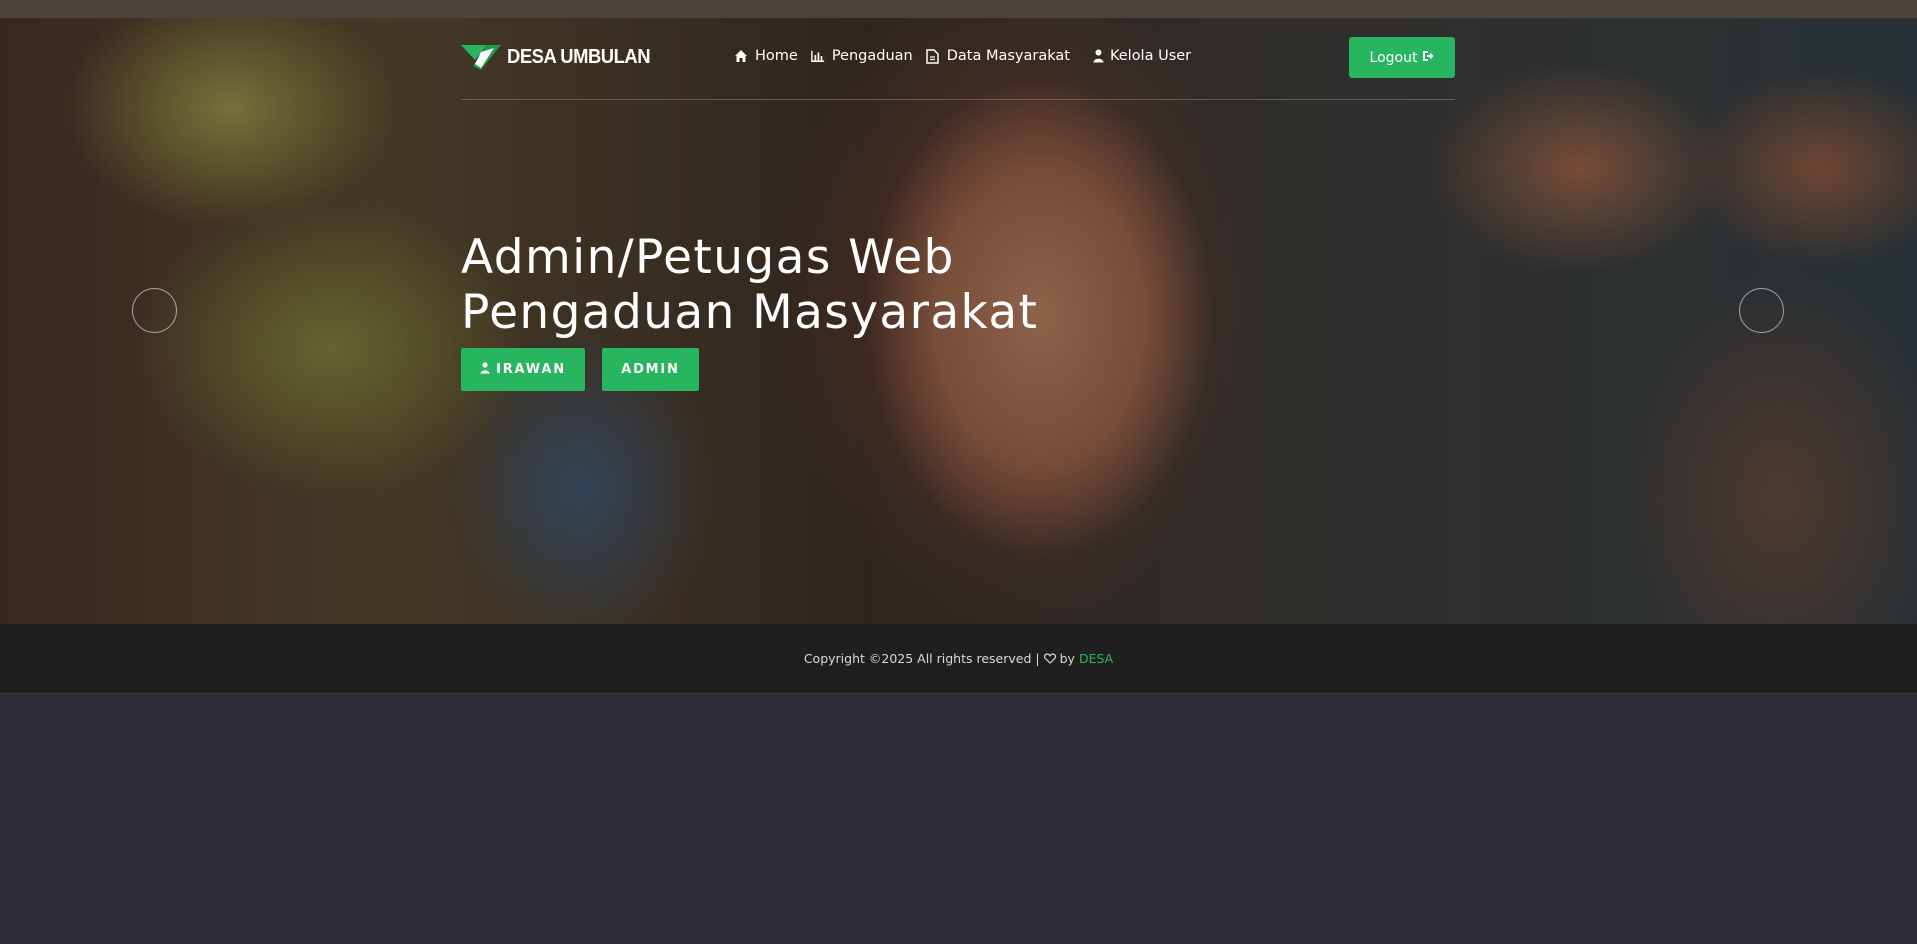  I want to click on hero-title-line-2: Pengaduan Masyarakat, so click(750, 312).